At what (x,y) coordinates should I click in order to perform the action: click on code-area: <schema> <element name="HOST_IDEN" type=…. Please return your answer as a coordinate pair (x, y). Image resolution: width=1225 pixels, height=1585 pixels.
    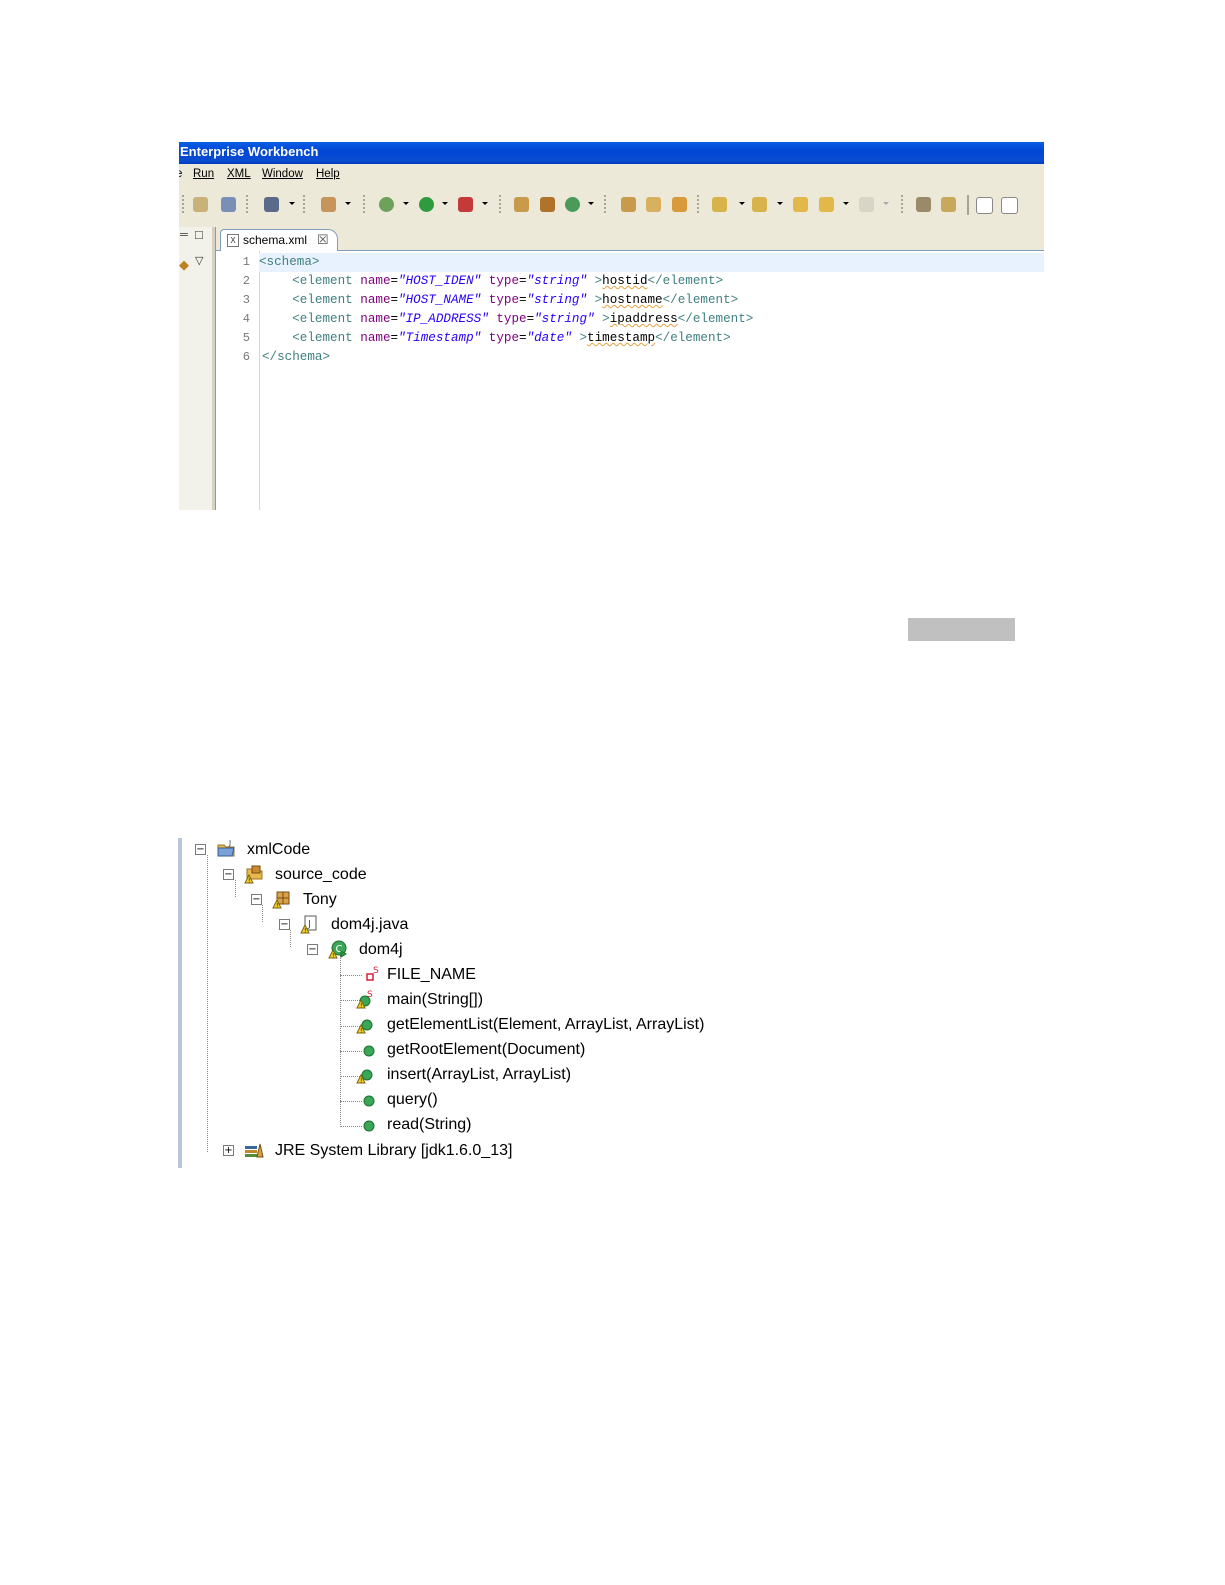
    Looking at the image, I should click on (651, 380).